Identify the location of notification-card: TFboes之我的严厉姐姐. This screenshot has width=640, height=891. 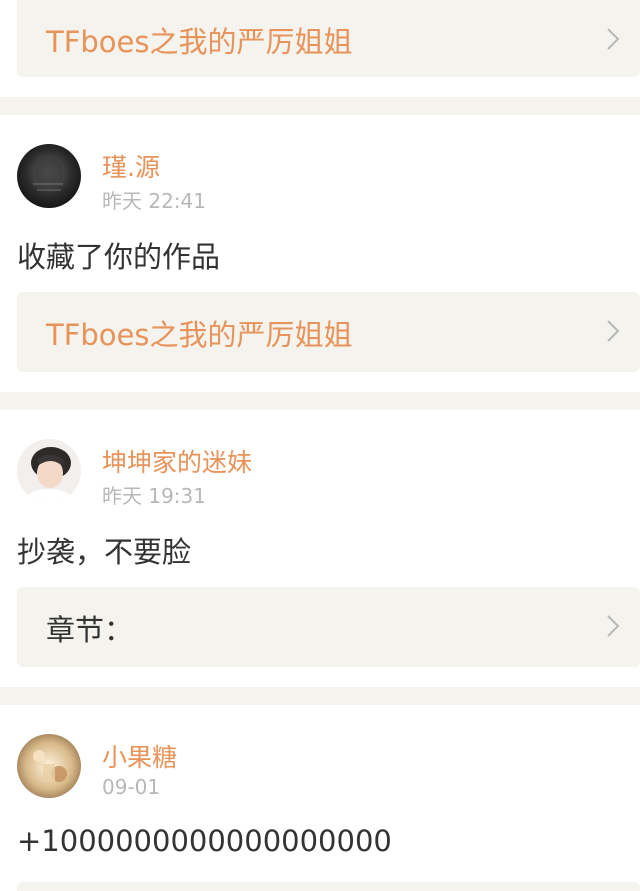
(320, 48).